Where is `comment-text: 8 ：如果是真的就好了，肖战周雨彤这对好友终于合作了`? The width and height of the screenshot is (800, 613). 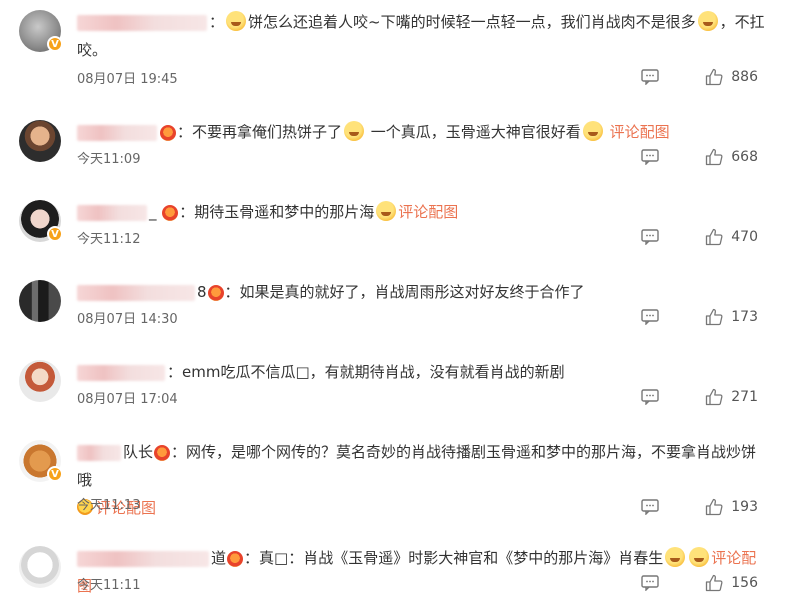
comment-text: 8 ：如果是真的就好了，肖战周雨彤这对好友终于合作了 is located at coordinates (422, 292).